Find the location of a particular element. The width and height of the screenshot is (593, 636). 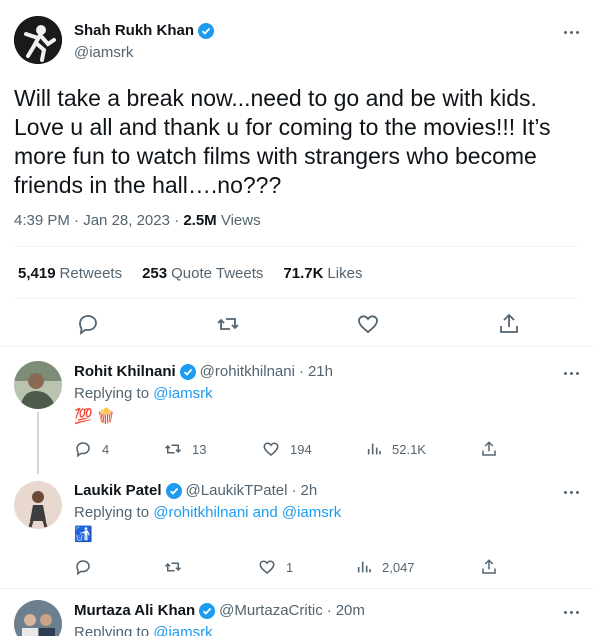

author-name: Shah Rukh Khan is located at coordinates (144, 30).